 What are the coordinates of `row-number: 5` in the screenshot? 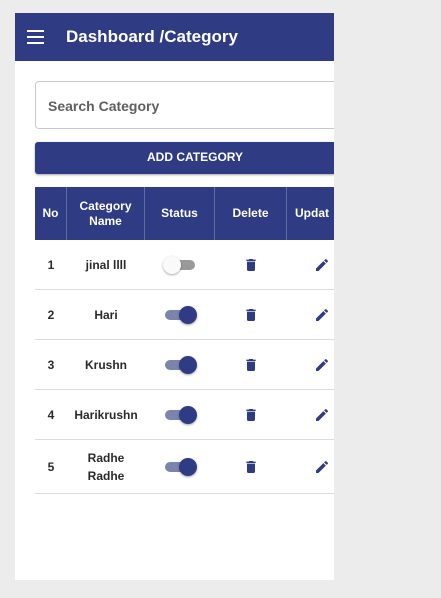 It's located at (51, 466).